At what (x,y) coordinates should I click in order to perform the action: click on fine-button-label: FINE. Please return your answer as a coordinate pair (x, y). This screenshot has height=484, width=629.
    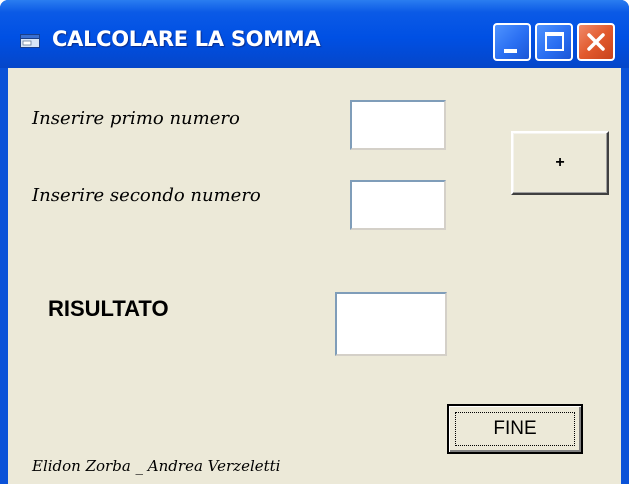
    Looking at the image, I should click on (515, 429).